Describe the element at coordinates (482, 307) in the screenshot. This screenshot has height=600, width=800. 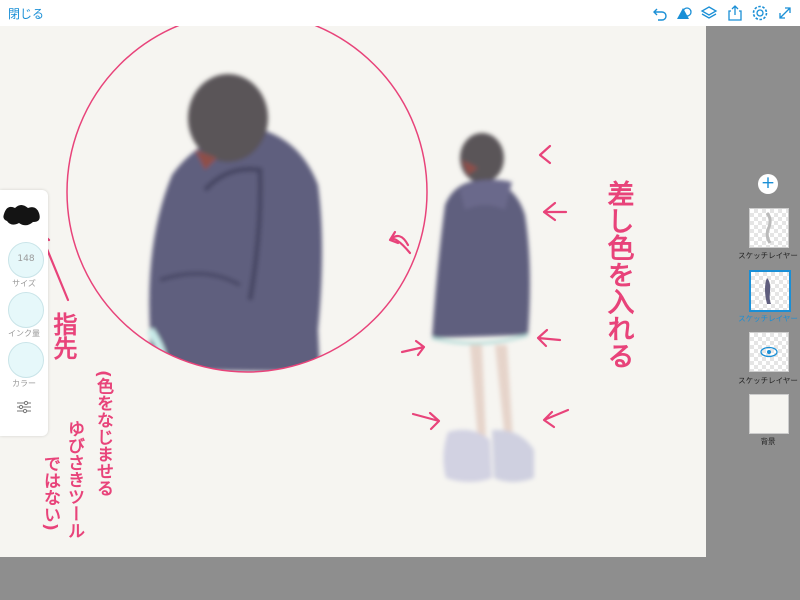
I see `character-figure` at that location.